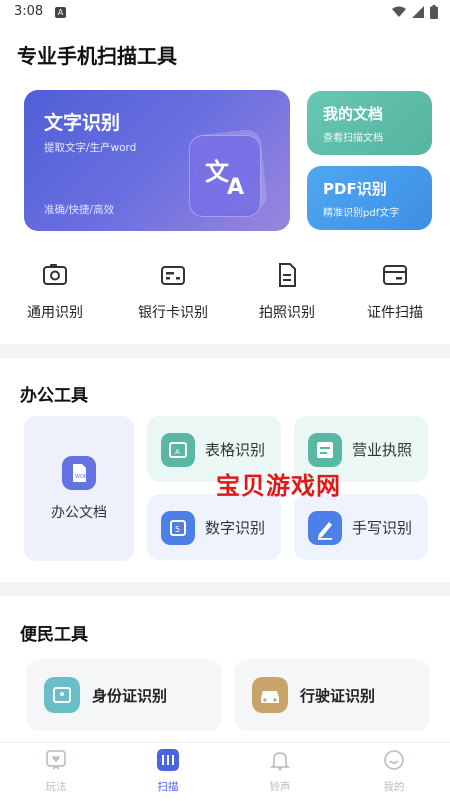 This screenshot has width=450, height=801. What do you see at coordinates (168, 760) in the screenshot?
I see `scan-icon` at bounding box center [168, 760].